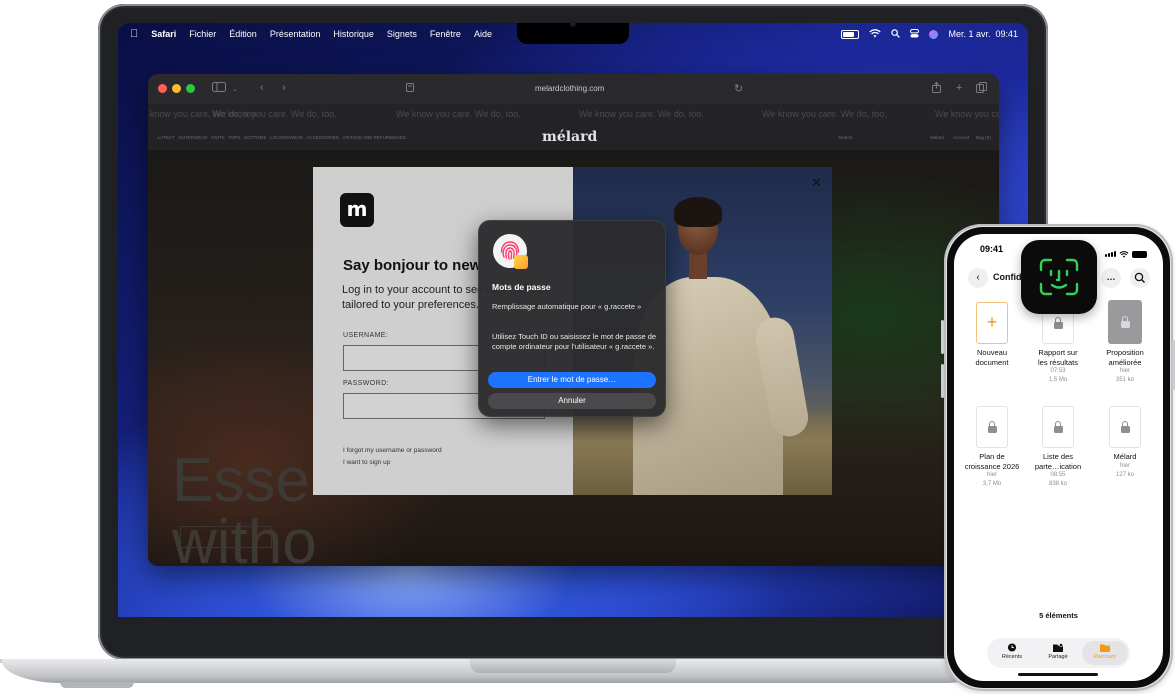  I want to click on file-item: + Nouveau document, so click(992, 334).